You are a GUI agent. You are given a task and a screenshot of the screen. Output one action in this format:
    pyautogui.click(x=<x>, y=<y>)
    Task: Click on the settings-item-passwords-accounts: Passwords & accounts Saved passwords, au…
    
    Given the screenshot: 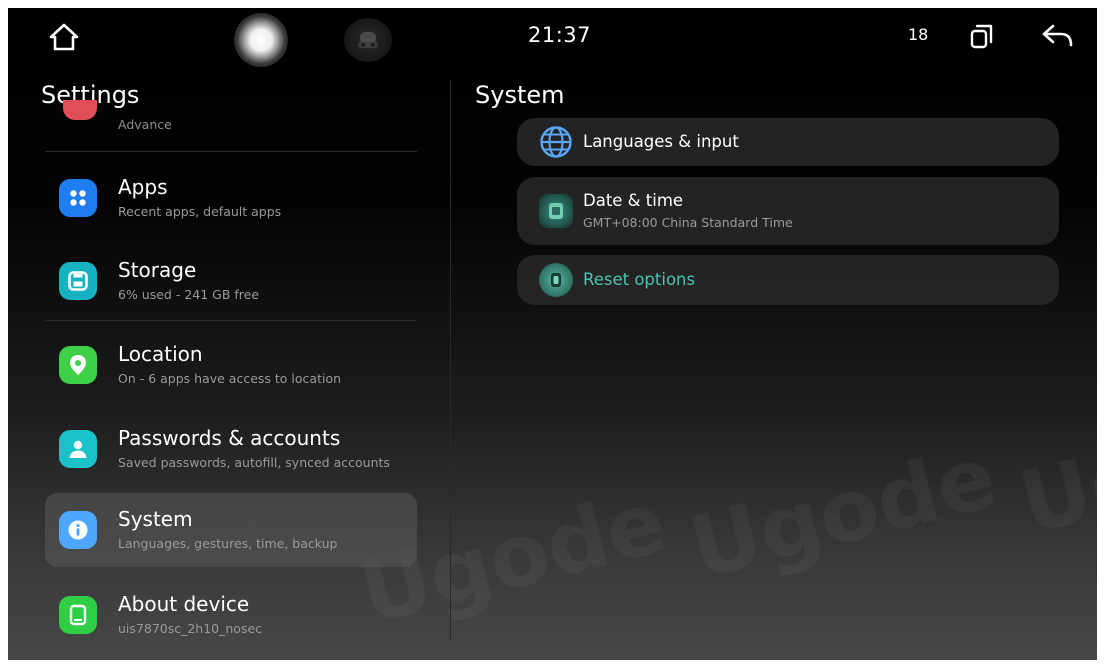 What is the action you would take?
    pyautogui.click(x=231, y=449)
    